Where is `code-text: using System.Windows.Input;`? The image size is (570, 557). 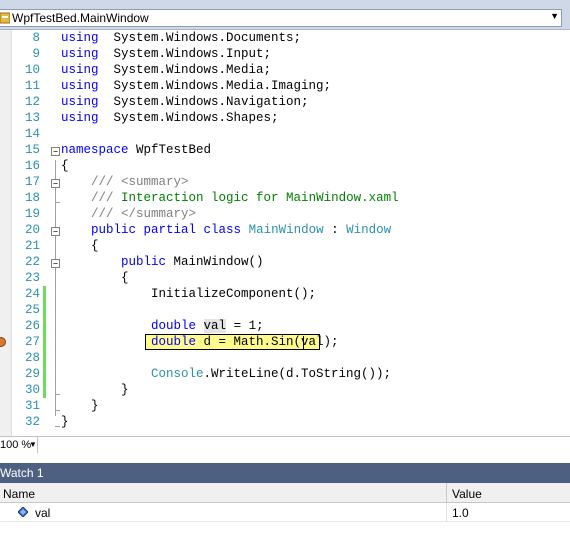 code-text: using System.Windows.Input; is located at coordinates (166, 54).